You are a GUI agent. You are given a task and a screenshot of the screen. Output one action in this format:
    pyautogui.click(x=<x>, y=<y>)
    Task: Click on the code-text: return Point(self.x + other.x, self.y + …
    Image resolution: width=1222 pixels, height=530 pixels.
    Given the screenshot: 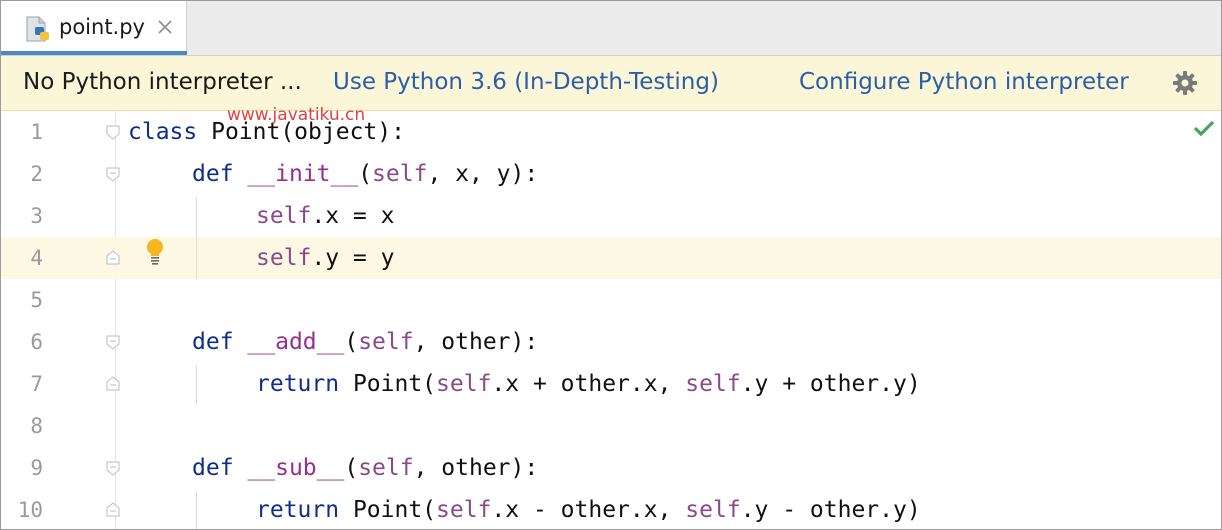 What is the action you would take?
    pyautogui.click(x=588, y=384)
    